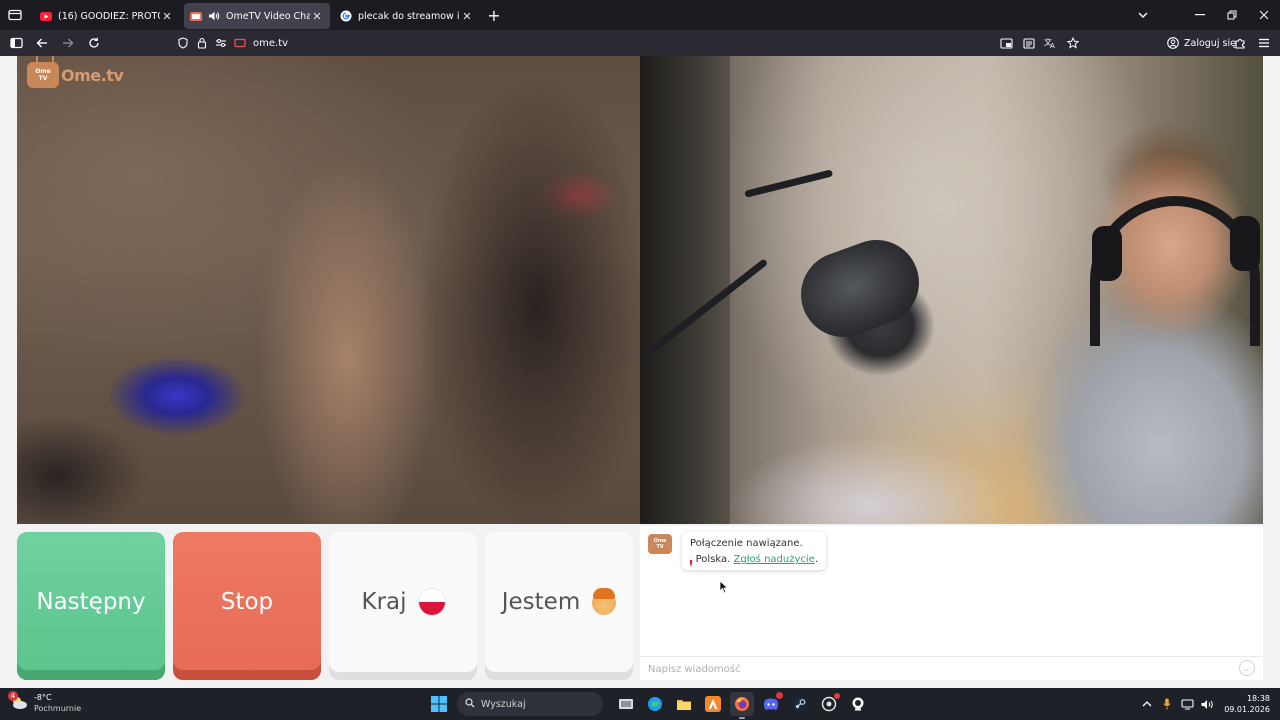 Image resolution: width=1280 pixels, height=720 pixels. What do you see at coordinates (494, 15) in the screenshot?
I see `new-tab-button: +` at bounding box center [494, 15].